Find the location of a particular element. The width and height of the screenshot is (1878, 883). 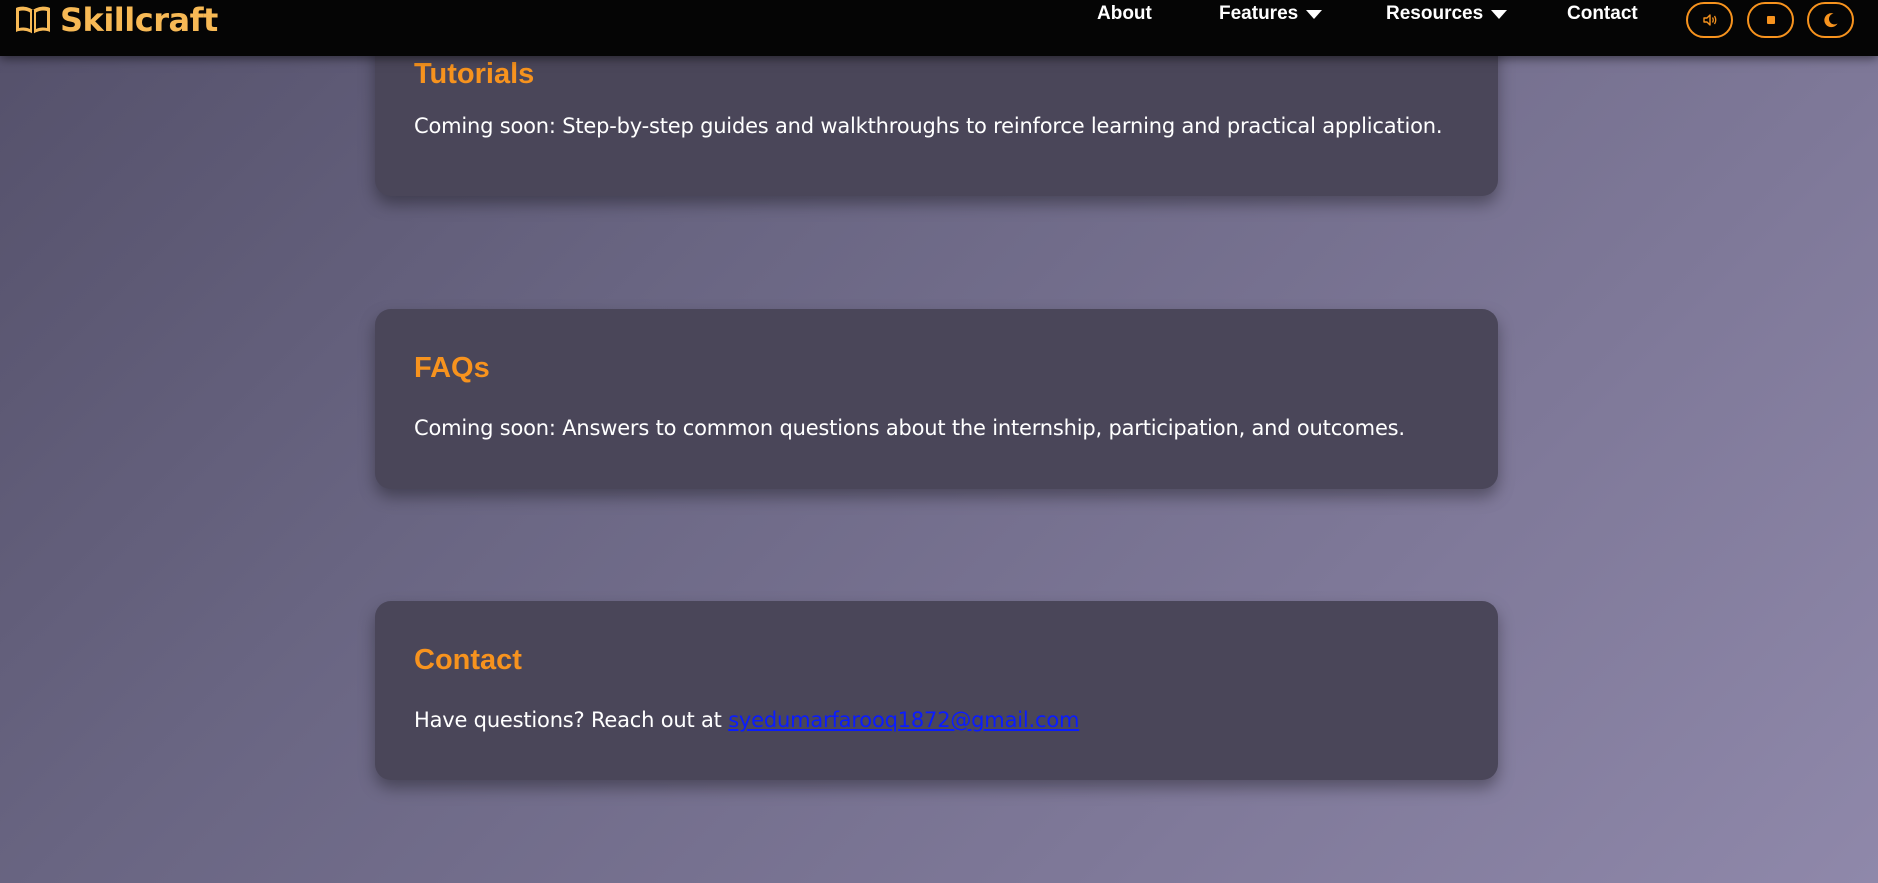

nav-contact: Contact is located at coordinates (1602, 14).